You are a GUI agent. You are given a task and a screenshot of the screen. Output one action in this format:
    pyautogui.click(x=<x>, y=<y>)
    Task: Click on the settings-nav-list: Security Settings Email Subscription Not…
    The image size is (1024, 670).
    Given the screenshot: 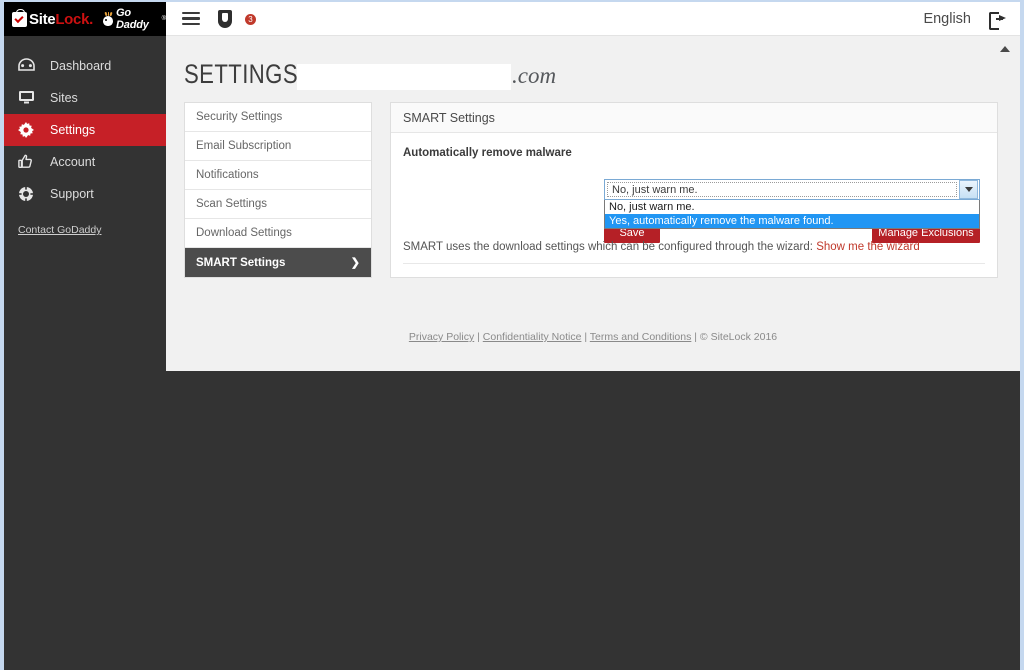 What is the action you would take?
    pyautogui.click(x=278, y=190)
    